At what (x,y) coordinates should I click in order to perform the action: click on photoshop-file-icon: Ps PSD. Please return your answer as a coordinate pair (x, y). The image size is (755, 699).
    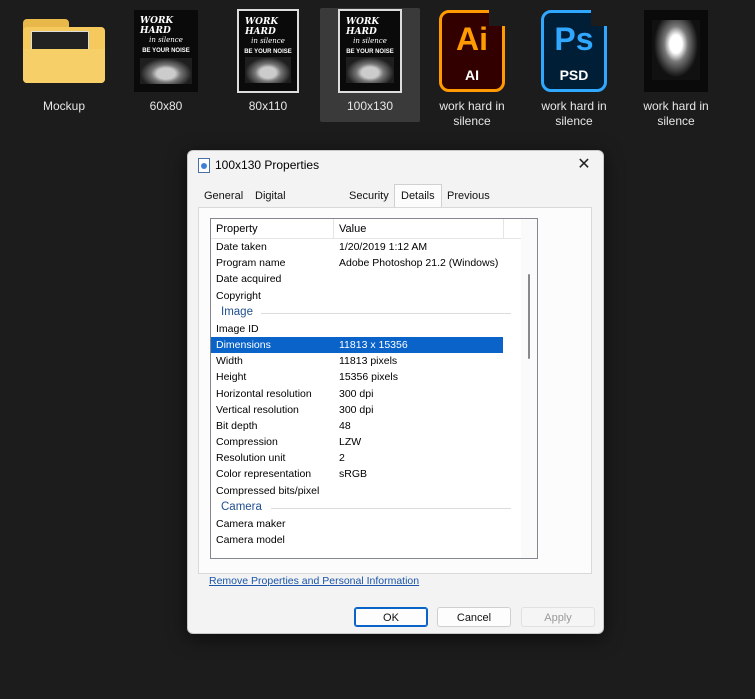
    Looking at the image, I should click on (574, 51).